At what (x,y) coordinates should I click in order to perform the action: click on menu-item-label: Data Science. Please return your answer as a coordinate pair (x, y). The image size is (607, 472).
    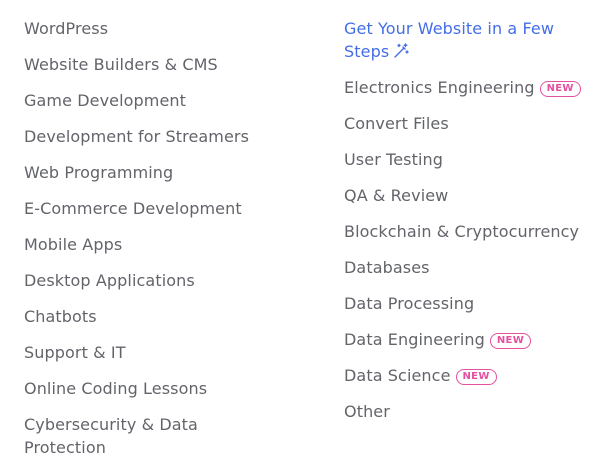
    Looking at the image, I should click on (397, 375).